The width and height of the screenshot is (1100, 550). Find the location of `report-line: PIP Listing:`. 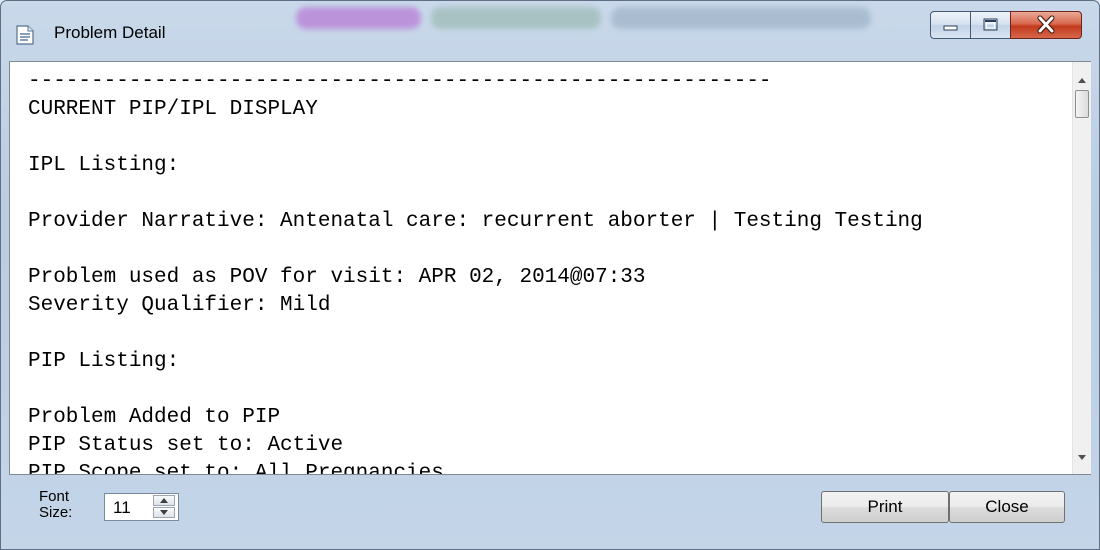

report-line: PIP Listing: is located at coordinates (104, 361).